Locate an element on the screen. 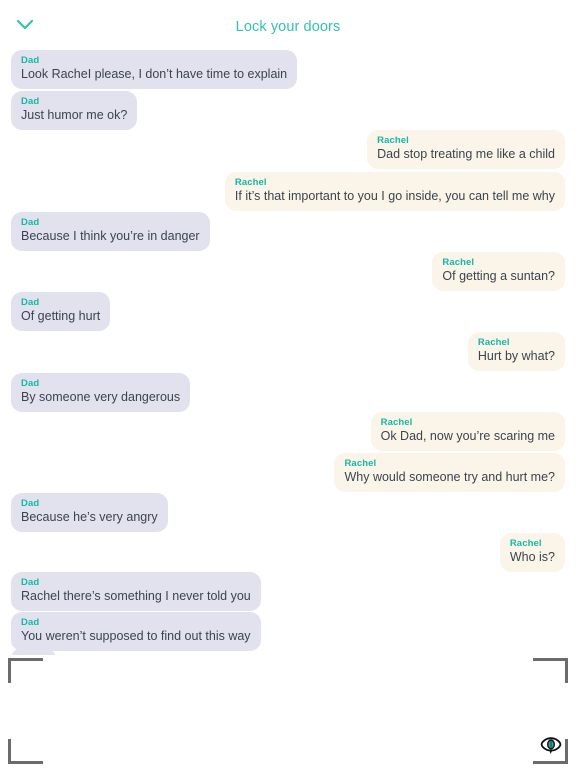 The height and width of the screenshot is (768, 576). message-bubble: Dad By someone very dangerous is located at coordinates (101, 392).